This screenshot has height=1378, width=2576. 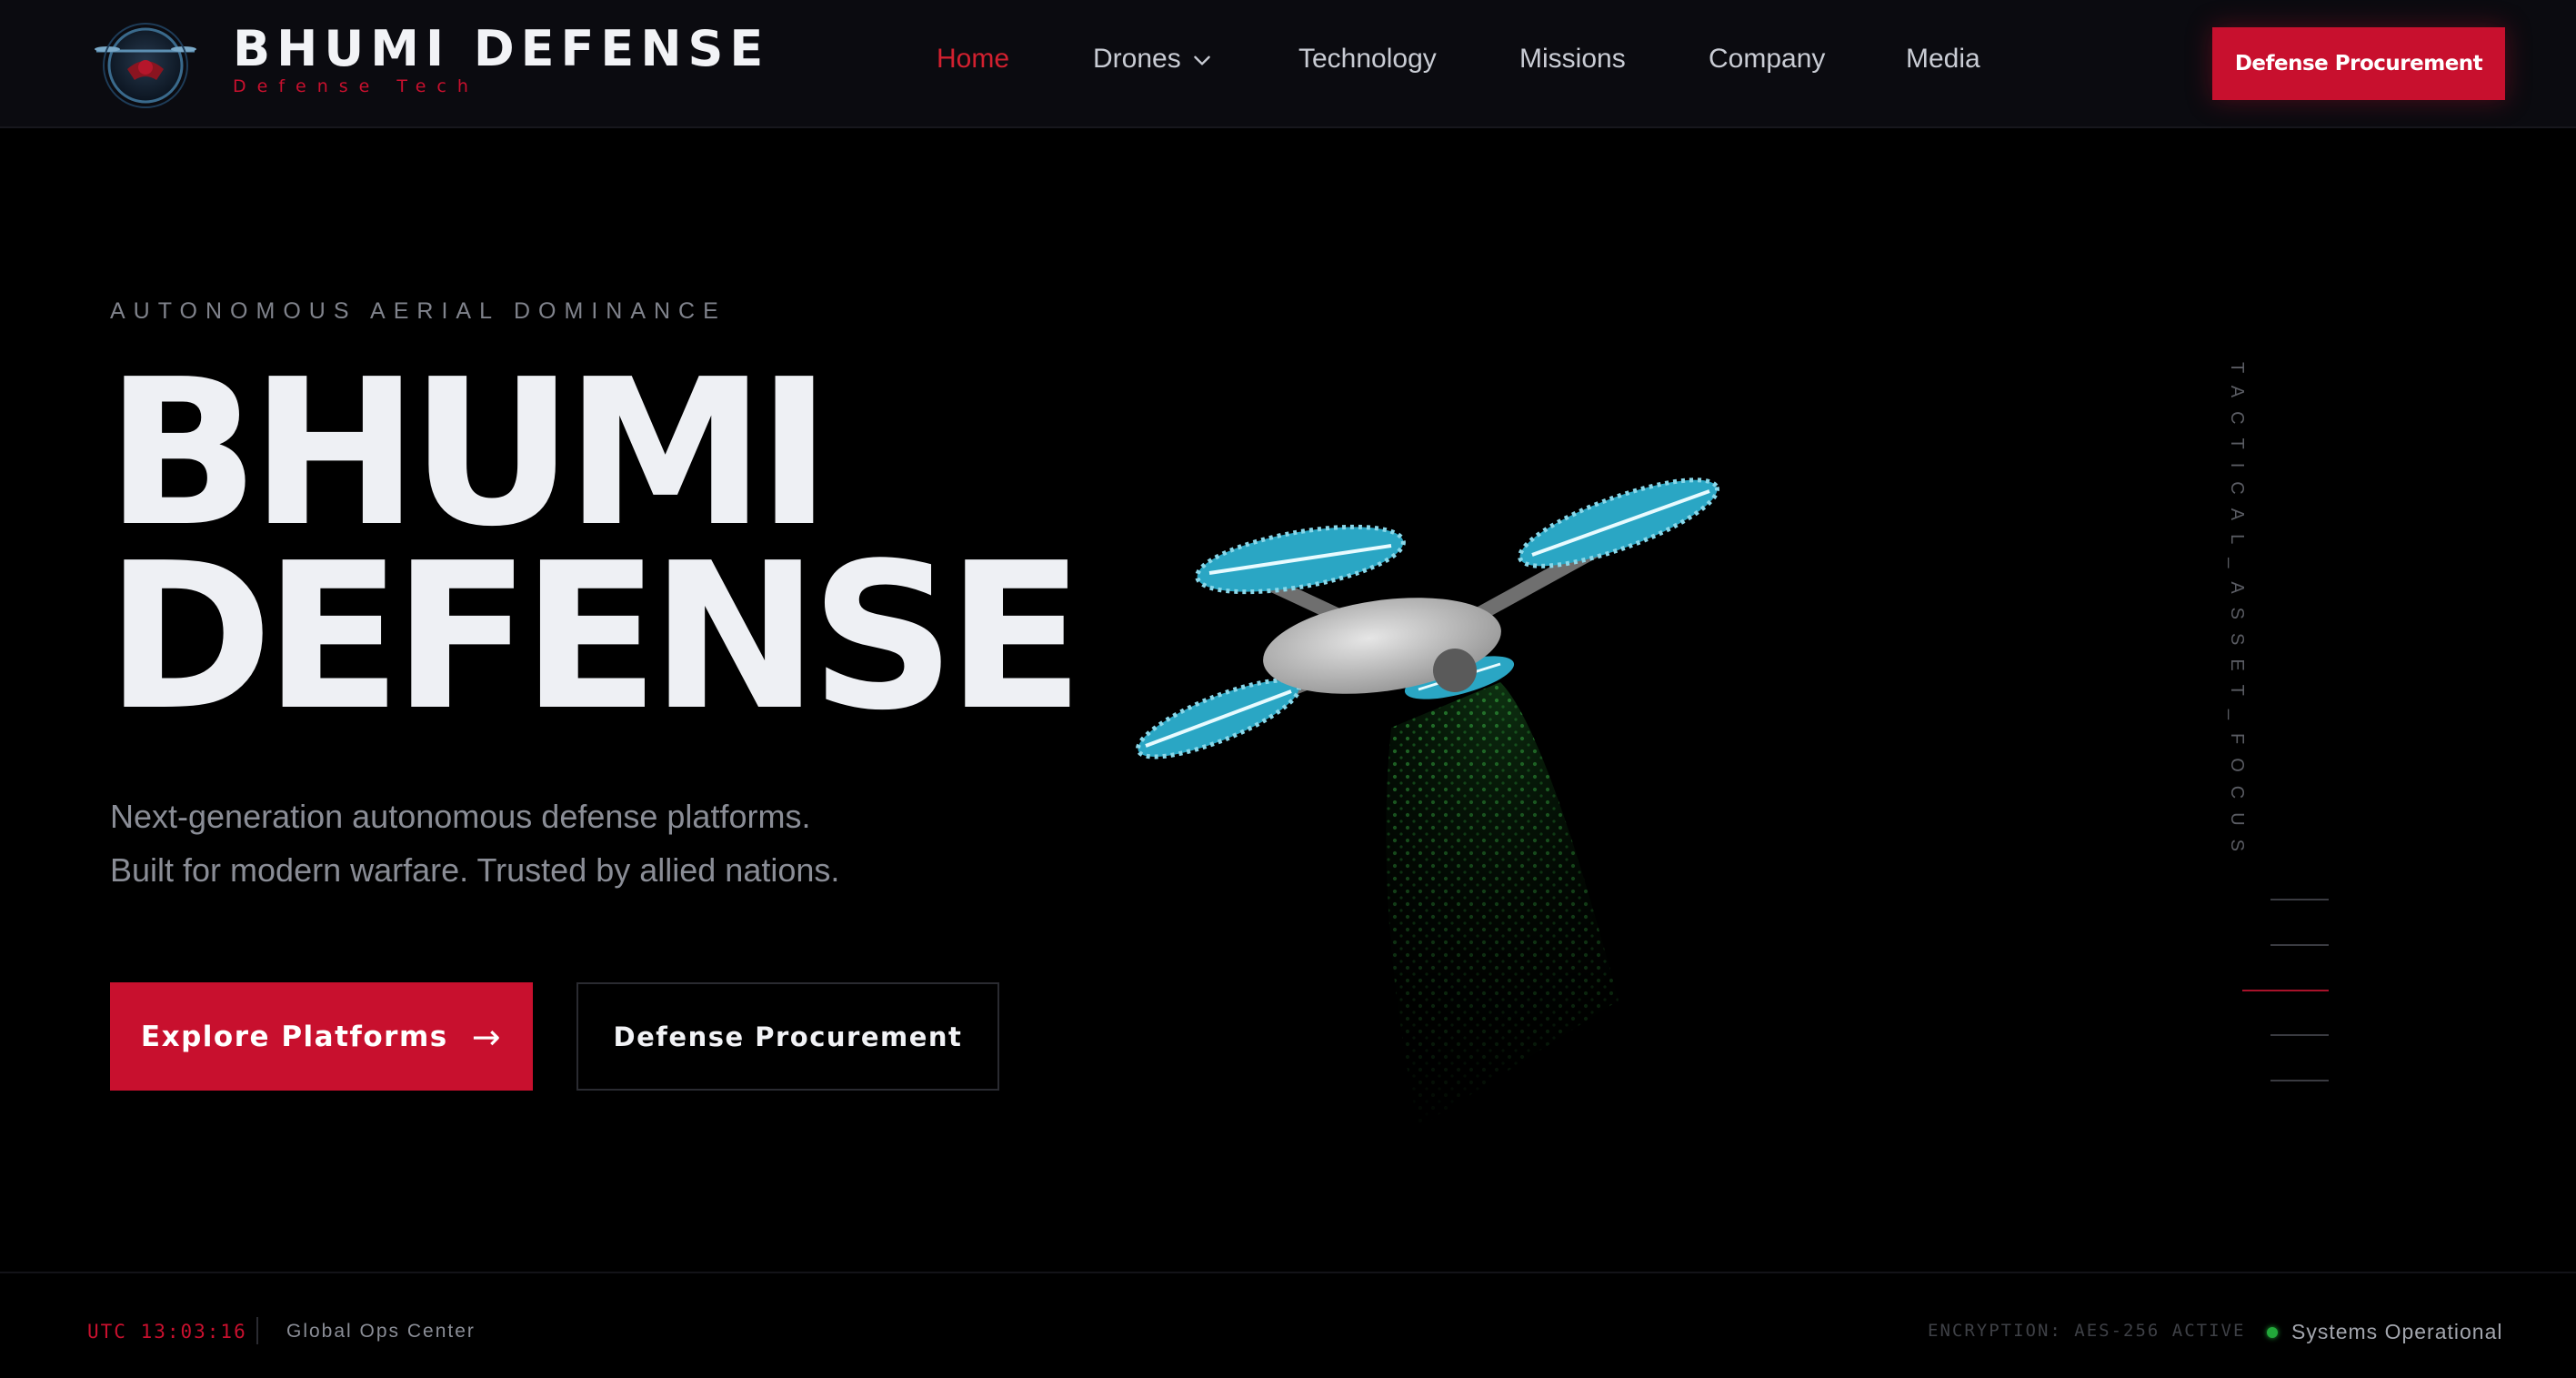 I want to click on hero-title-line-2: DEFENSE, so click(x=595, y=637).